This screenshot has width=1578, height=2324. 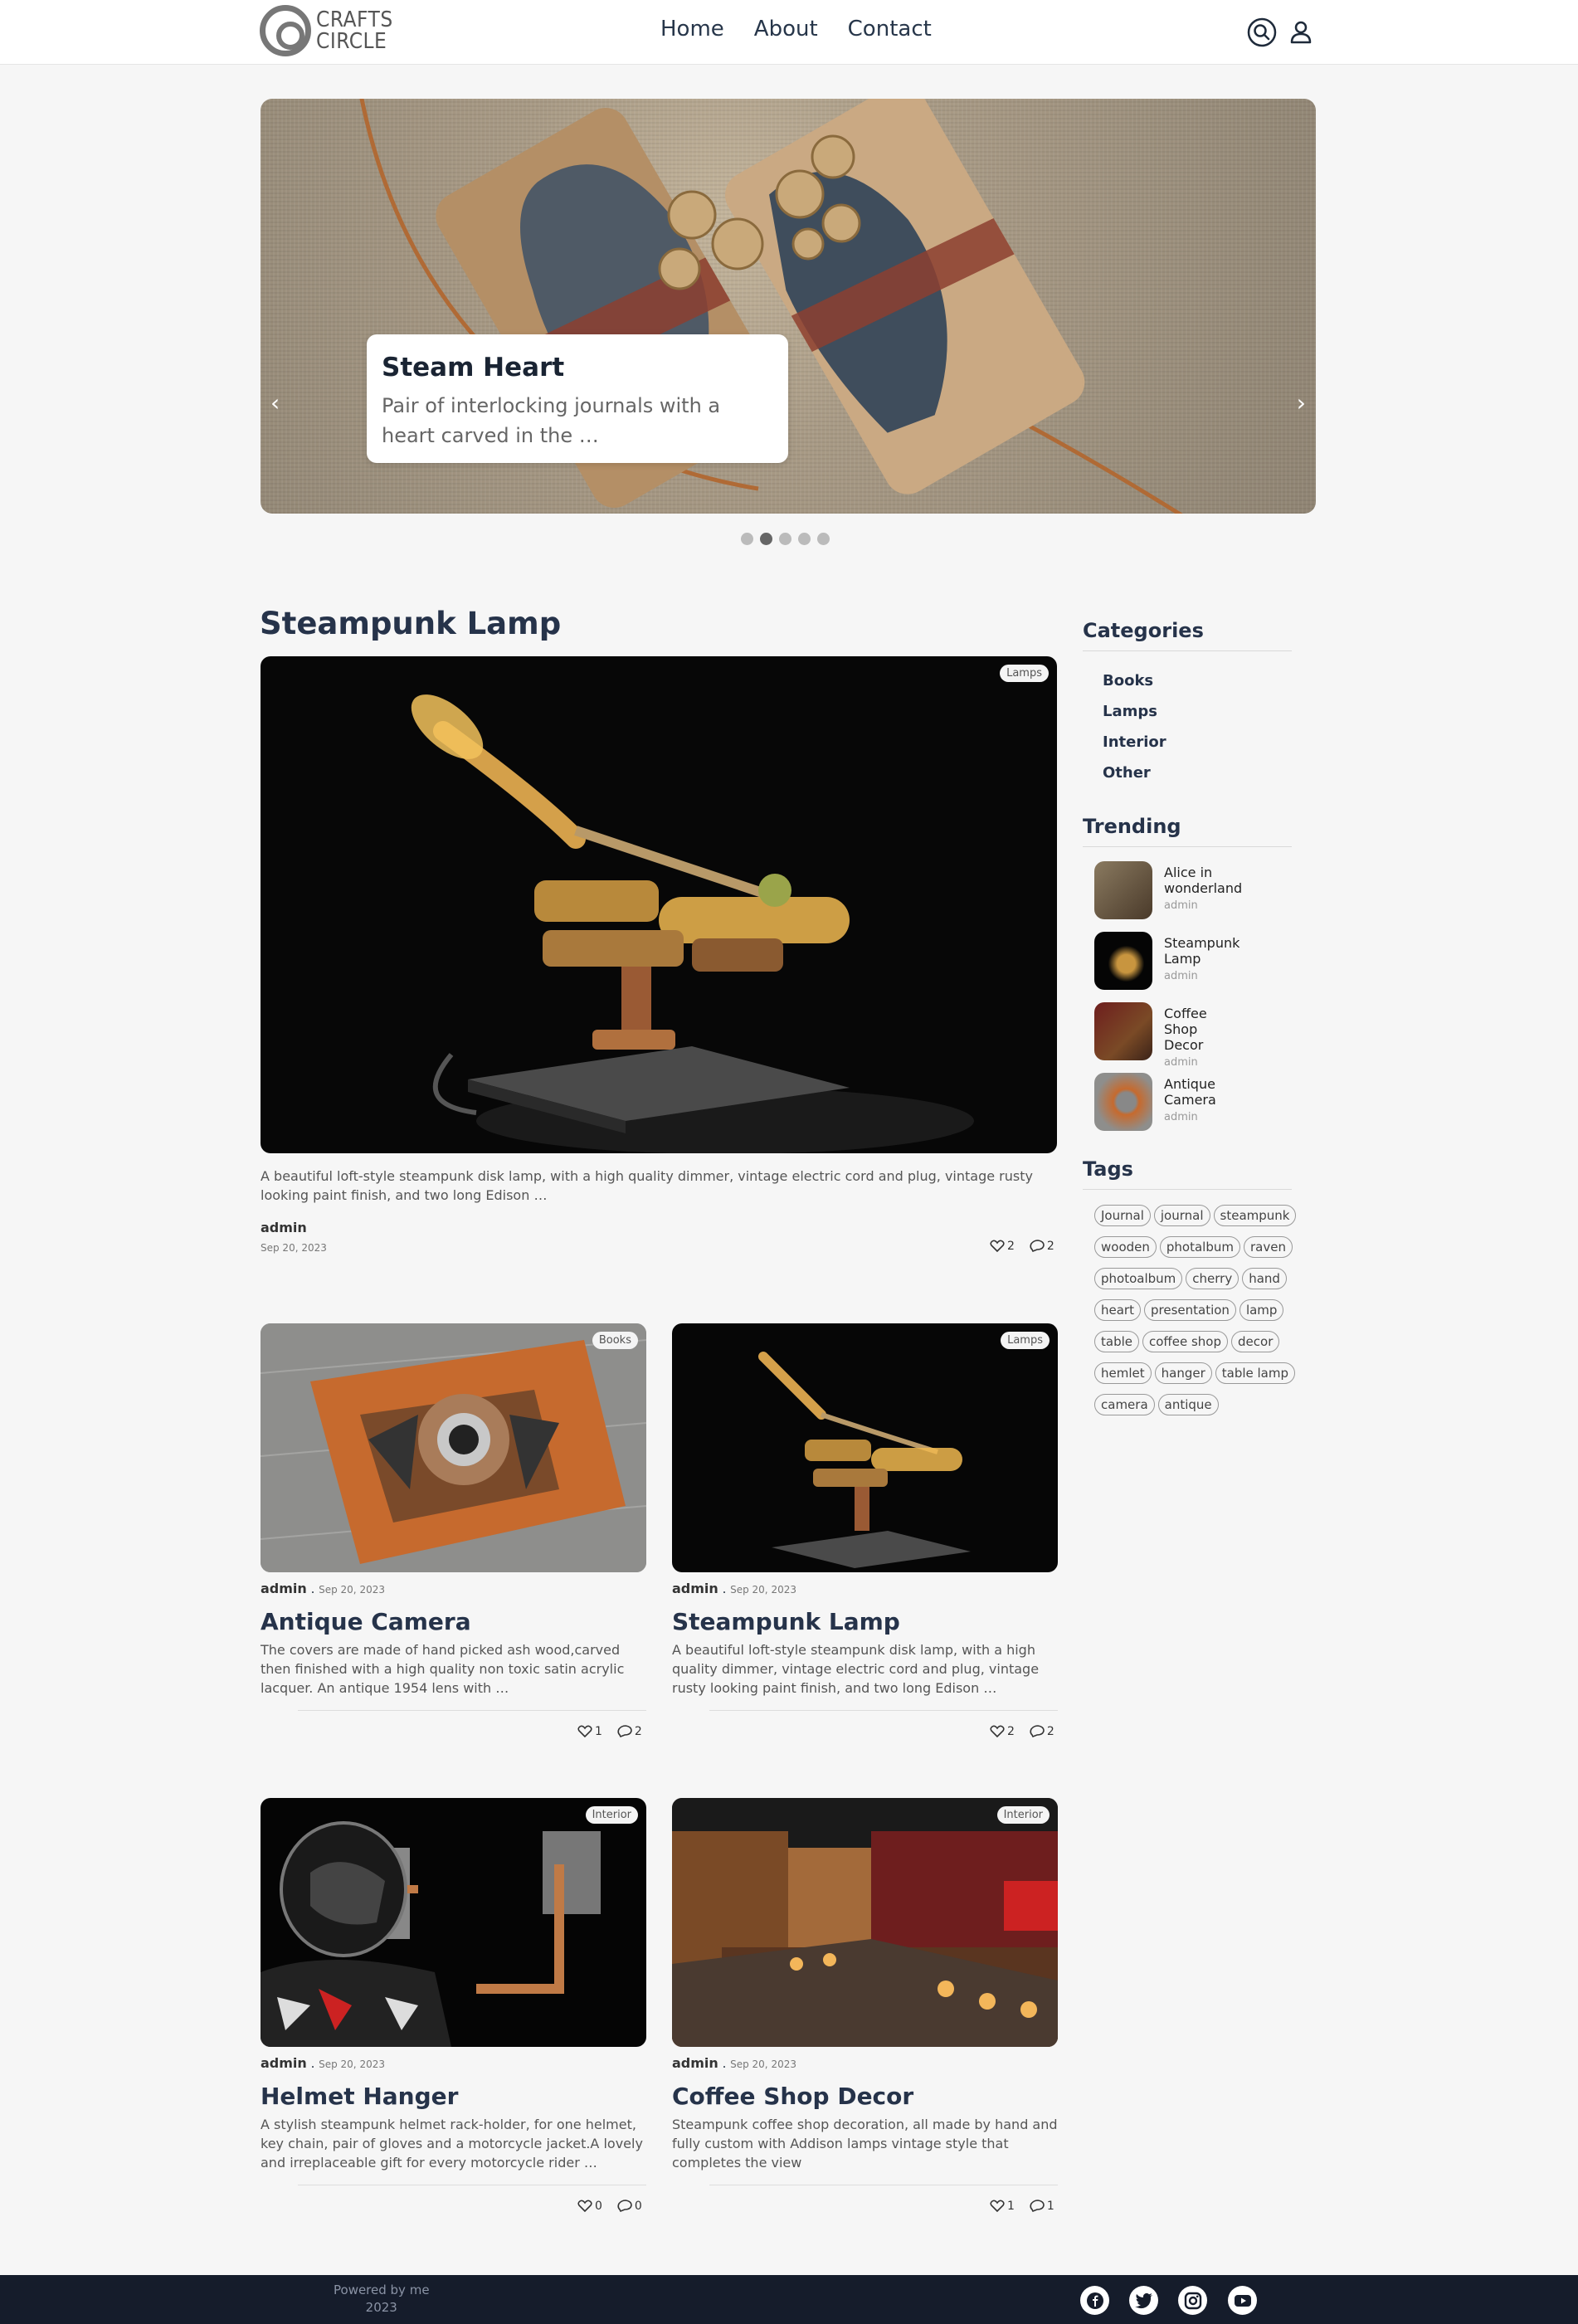 I want to click on tag-chip: photalbum, so click(x=1199, y=1247).